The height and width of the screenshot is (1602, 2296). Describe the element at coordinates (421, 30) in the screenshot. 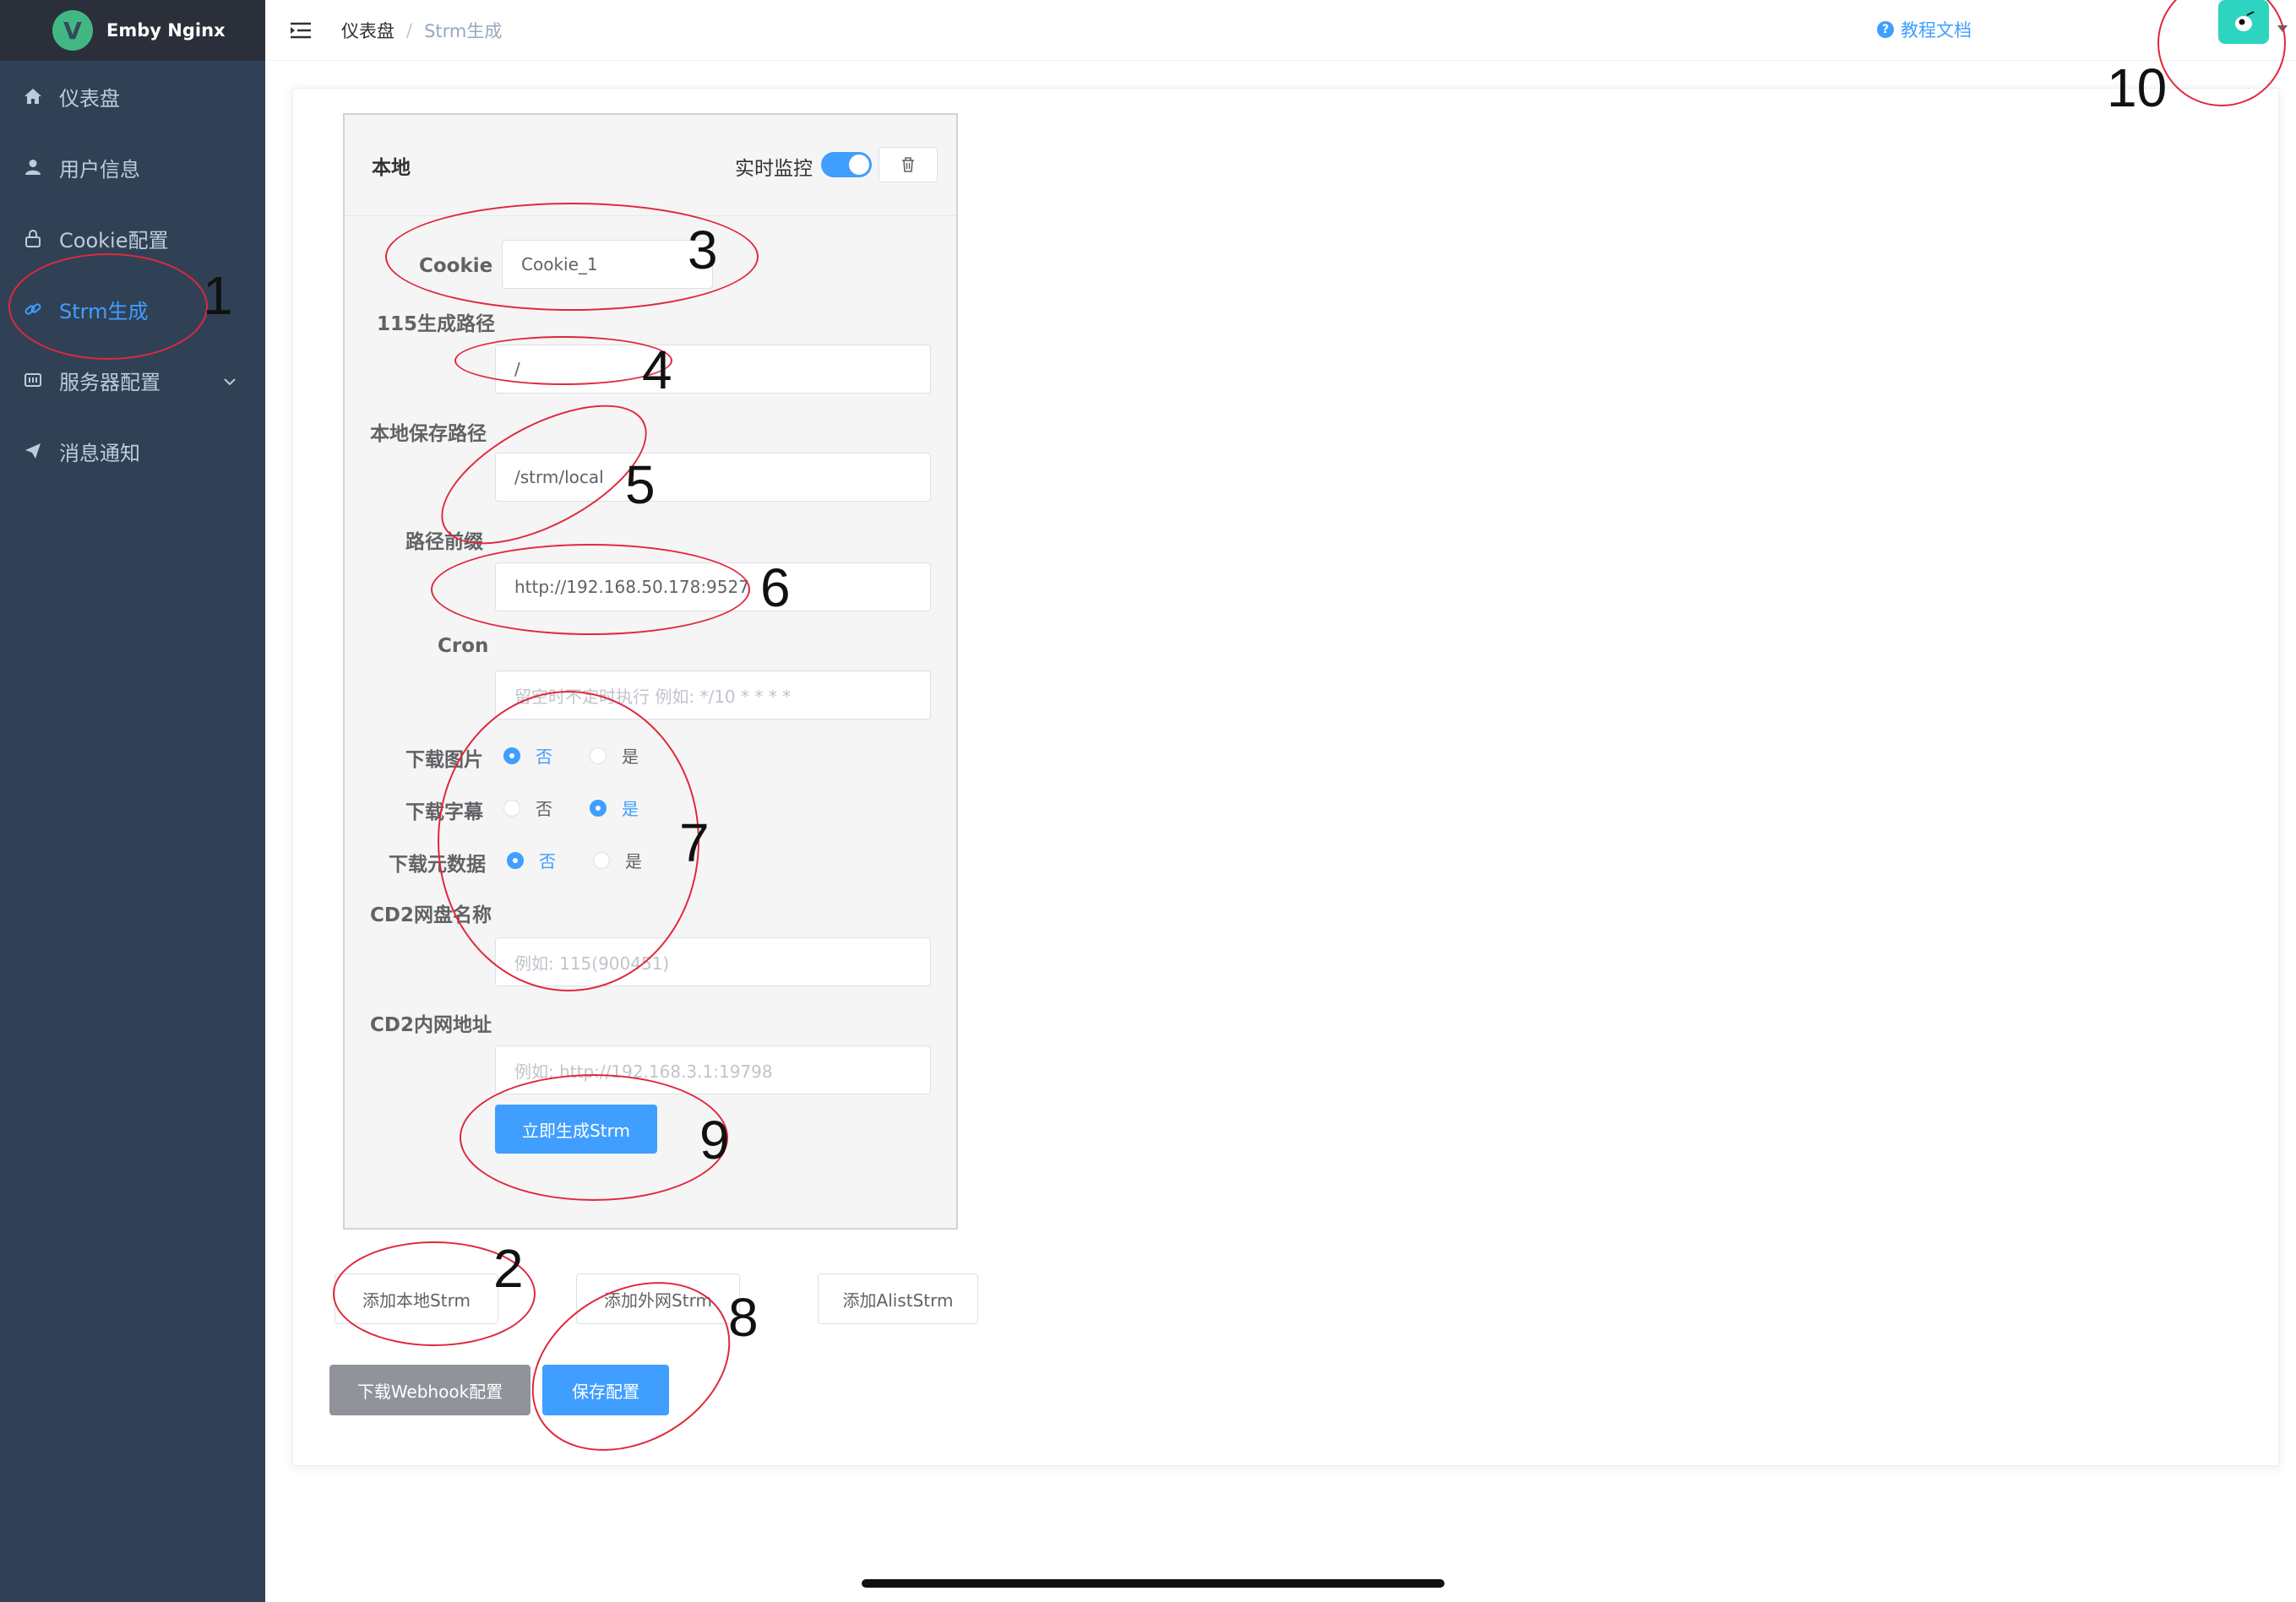

I see `breadcrumb: 仪表盘 / Strm生成` at that location.